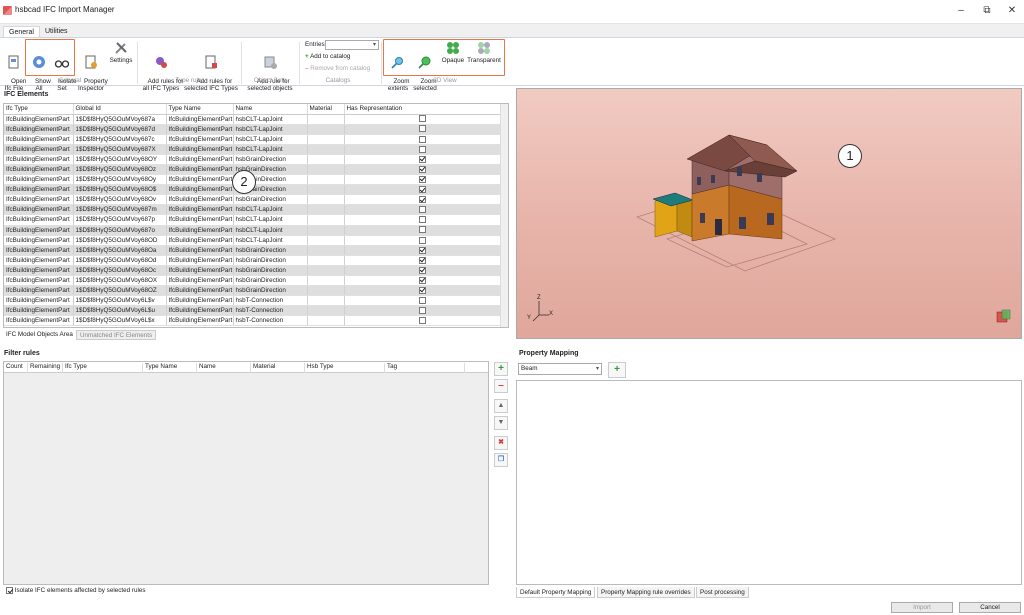 Image resolution: width=1024 pixels, height=615 pixels. What do you see at coordinates (345, 368) in the screenshot?
I see `column-header: Hsb Type` at bounding box center [345, 368].